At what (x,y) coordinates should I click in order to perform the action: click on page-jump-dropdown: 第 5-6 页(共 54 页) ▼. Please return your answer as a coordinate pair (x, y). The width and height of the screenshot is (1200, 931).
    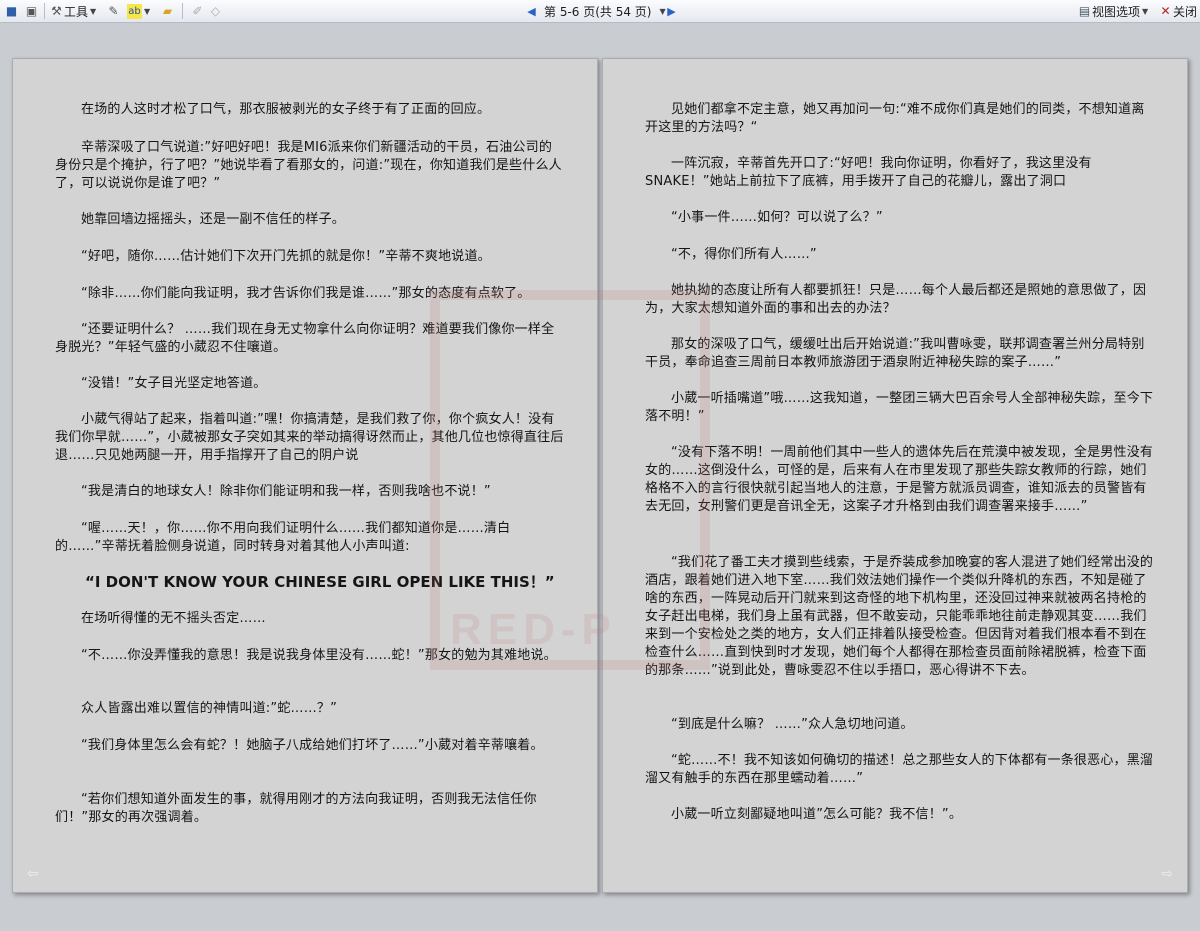
    Looking at the image, I should click on (605, 11).